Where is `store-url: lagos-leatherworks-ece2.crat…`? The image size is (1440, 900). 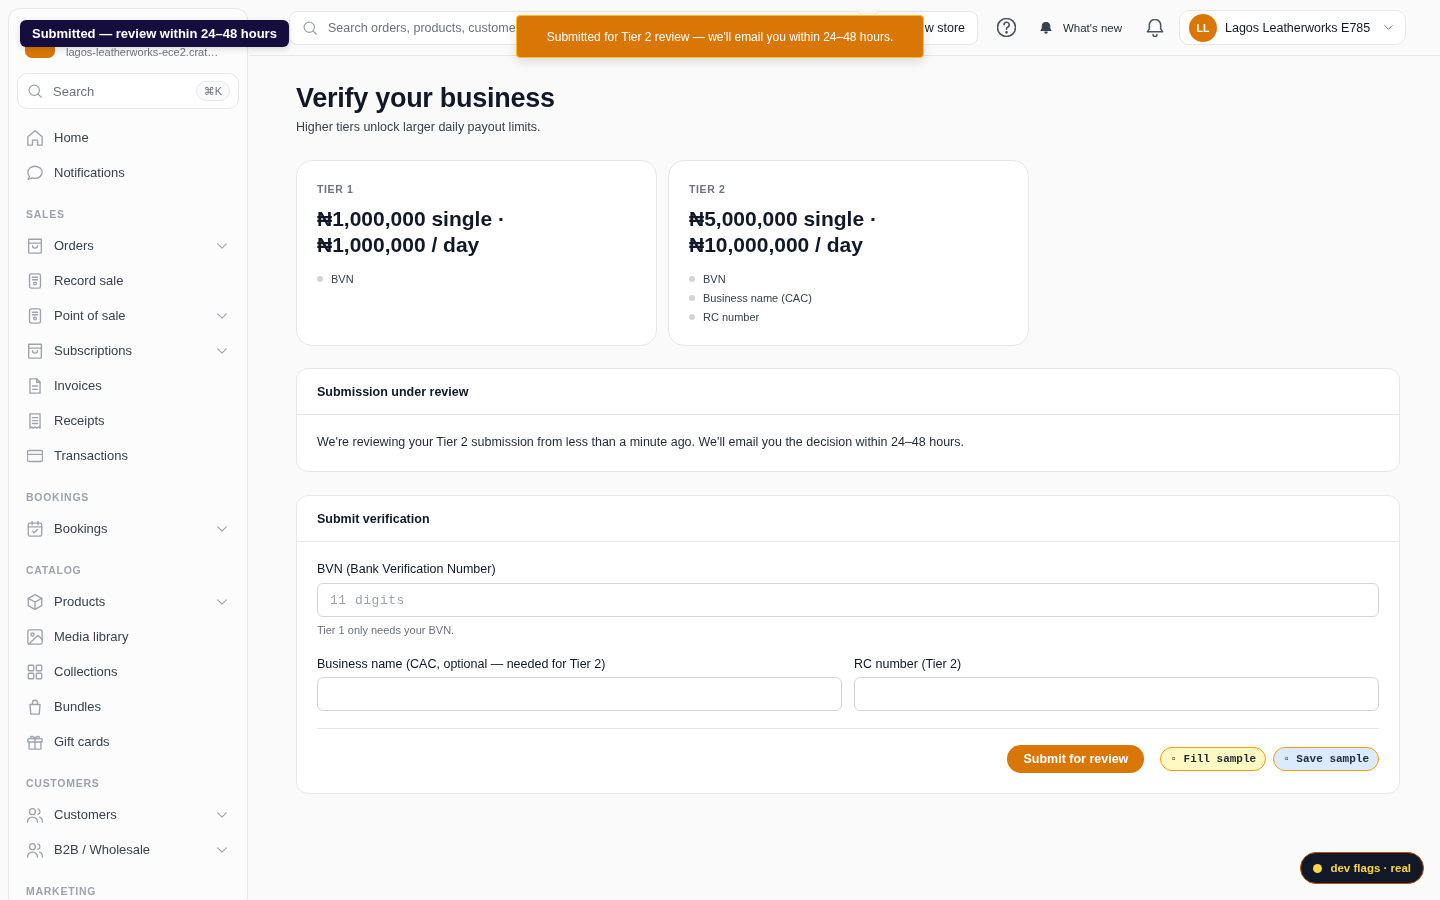 store-url: lagos-leatherworks-ece2.crat… is located at coordinates (142, 52).